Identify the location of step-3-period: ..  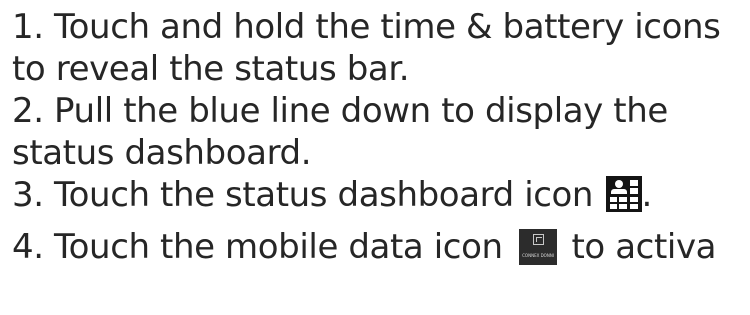
(647, 195).